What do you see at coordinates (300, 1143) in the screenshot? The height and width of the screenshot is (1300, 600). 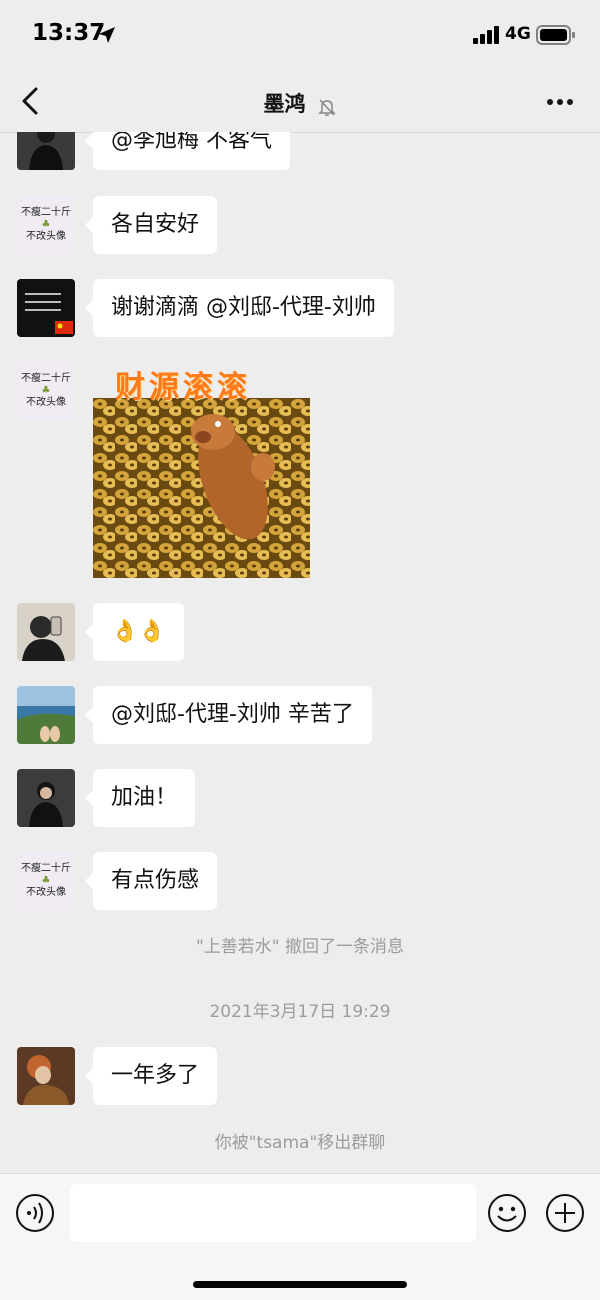 I see `system-message-removed: 你被"tsama"移出群聊` at bounding box center [300, 1143].